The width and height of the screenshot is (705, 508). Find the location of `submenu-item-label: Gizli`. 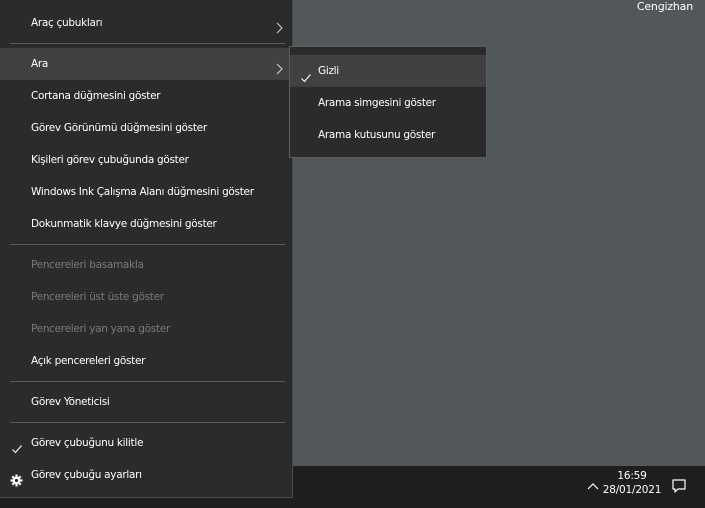

submenu-item-label: Gizli is located at coordinates (328, 71).